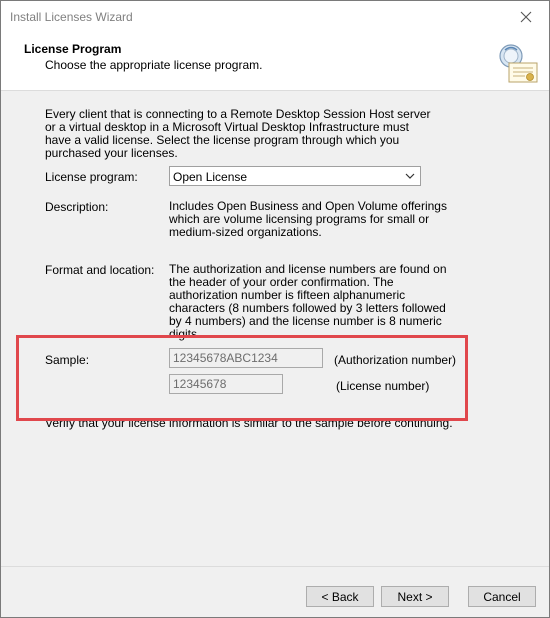  What do you see at coordinates (77, 207) in the screenshot?
I see `description-label: Description:` at bounding box center [77, 207].